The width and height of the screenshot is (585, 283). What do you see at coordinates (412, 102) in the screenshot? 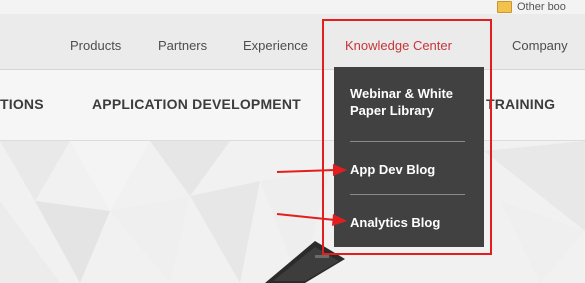
I see `dropdown-item-webinar-library: Webinar & White Paper Library` at bounding box center [412, 102].